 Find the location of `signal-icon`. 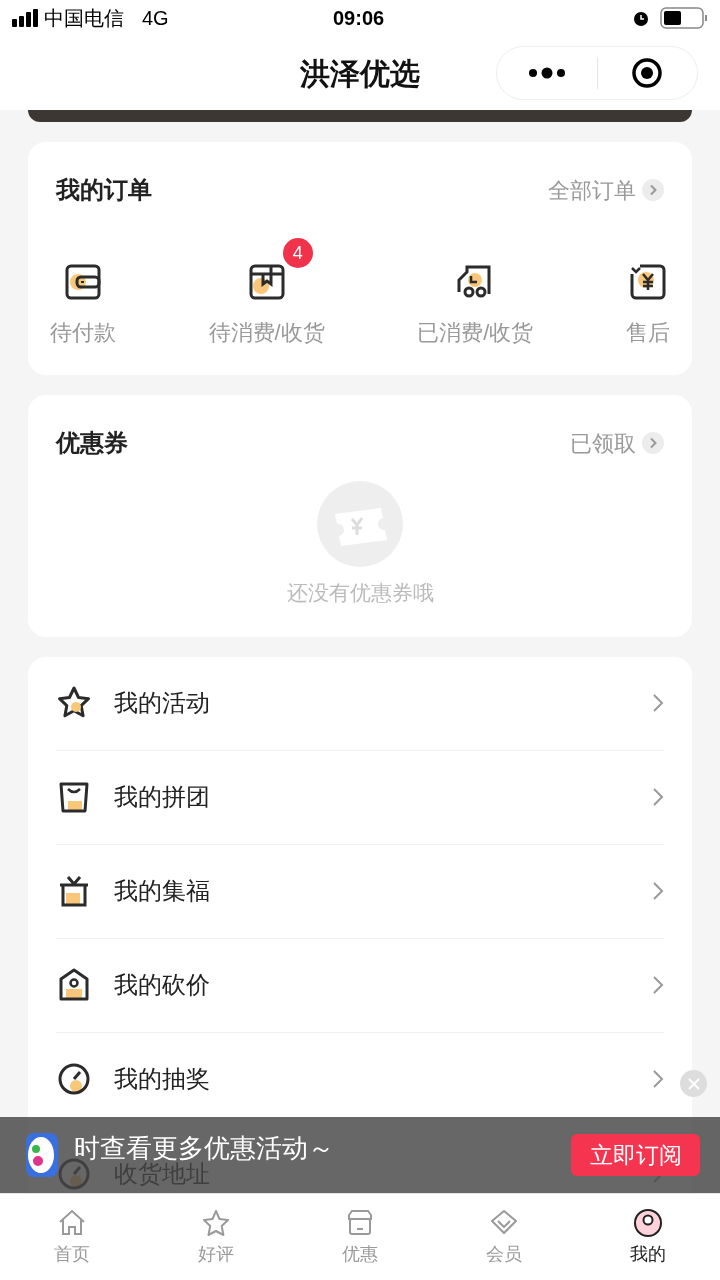

signal-icon is located at coordinates (26, 18).